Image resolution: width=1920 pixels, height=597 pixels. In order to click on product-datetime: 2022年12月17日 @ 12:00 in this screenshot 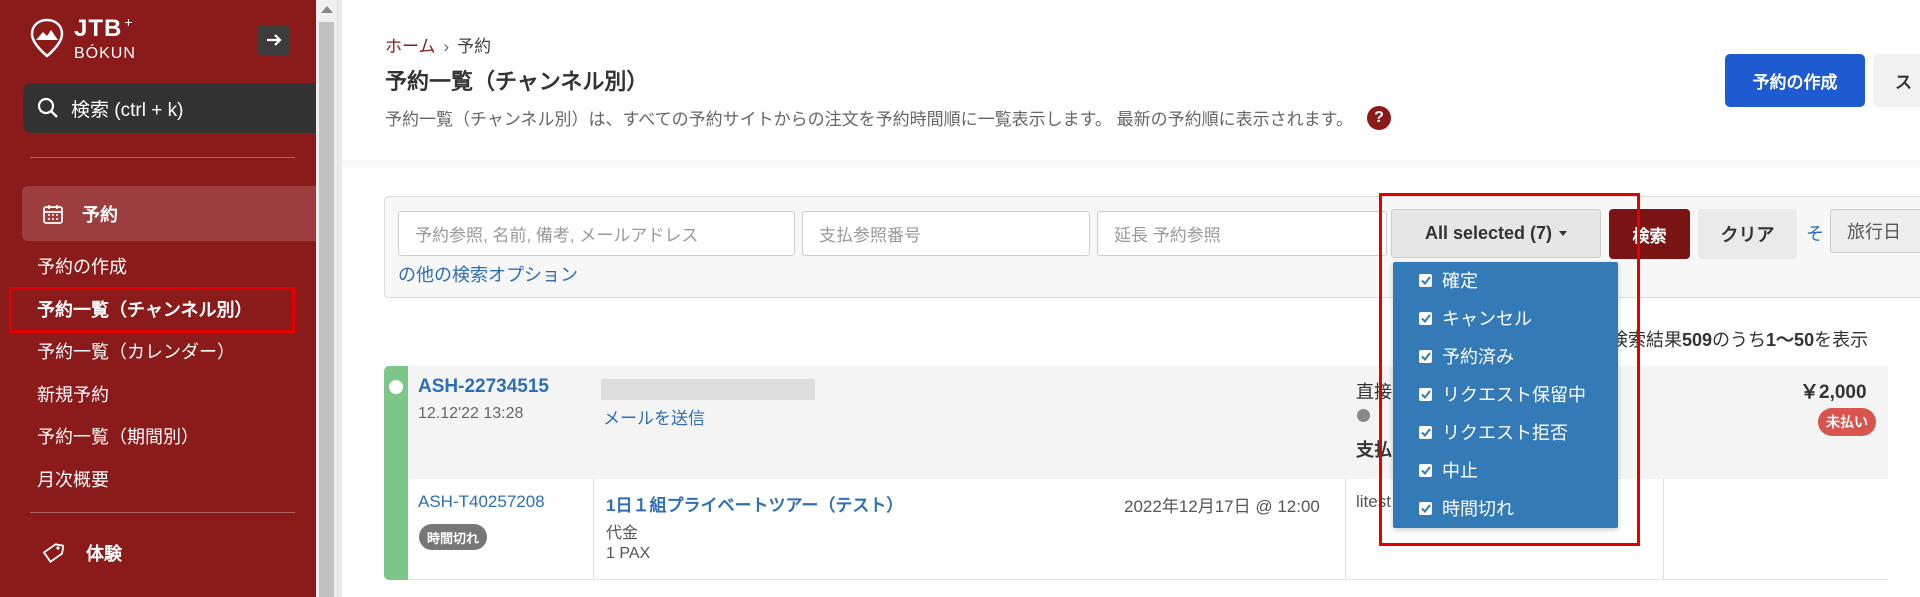, I will do `click(1222, 506)`.